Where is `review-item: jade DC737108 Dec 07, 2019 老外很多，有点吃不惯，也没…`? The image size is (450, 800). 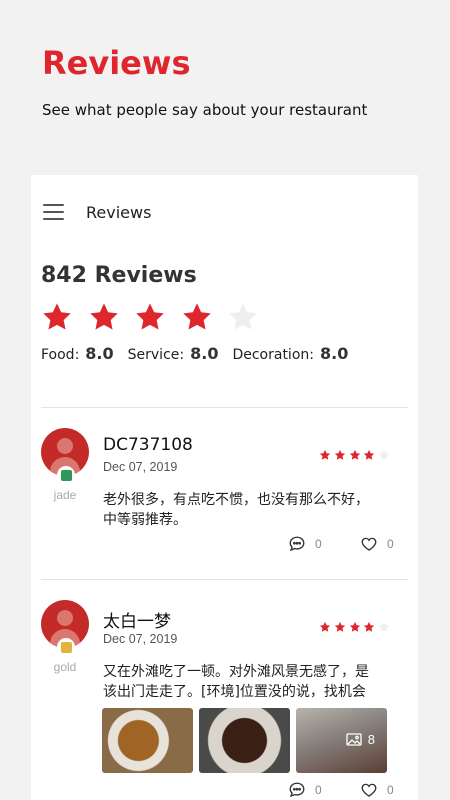 review-item: jade DC737108 Dec 07, 2019 老外很多，有点吃不惯，也没… is located at coordinates (224, 490).